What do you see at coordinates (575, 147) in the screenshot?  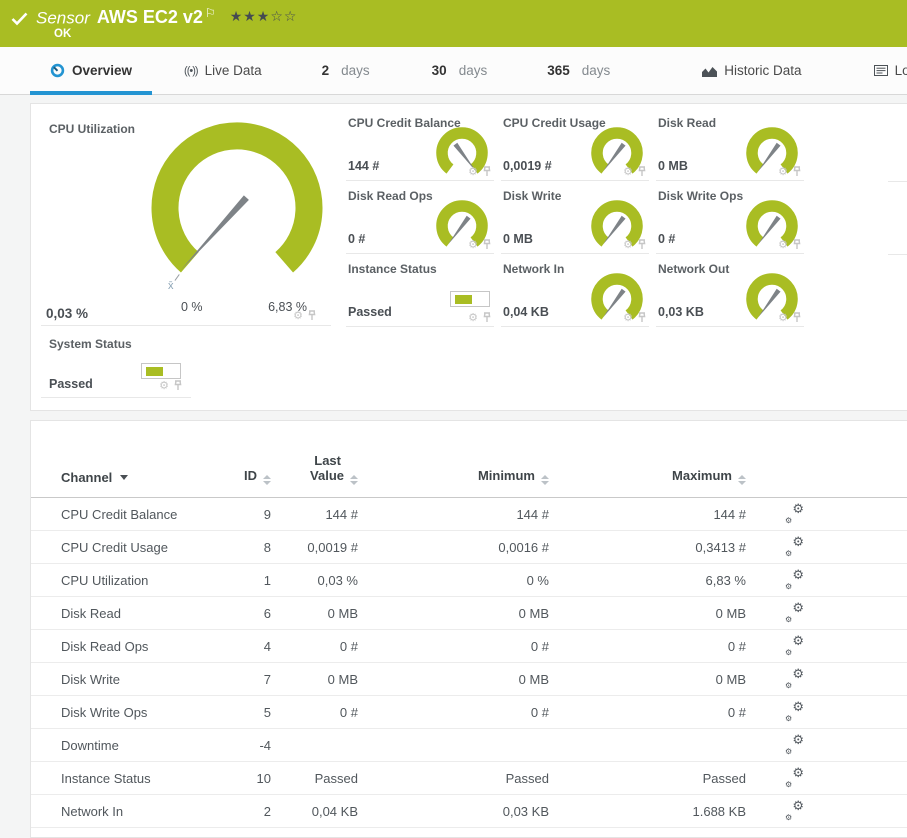 I see `gauge-tile: CPU Credit Usage 0,0019 # ⚙` at bounding box center [575, 147].